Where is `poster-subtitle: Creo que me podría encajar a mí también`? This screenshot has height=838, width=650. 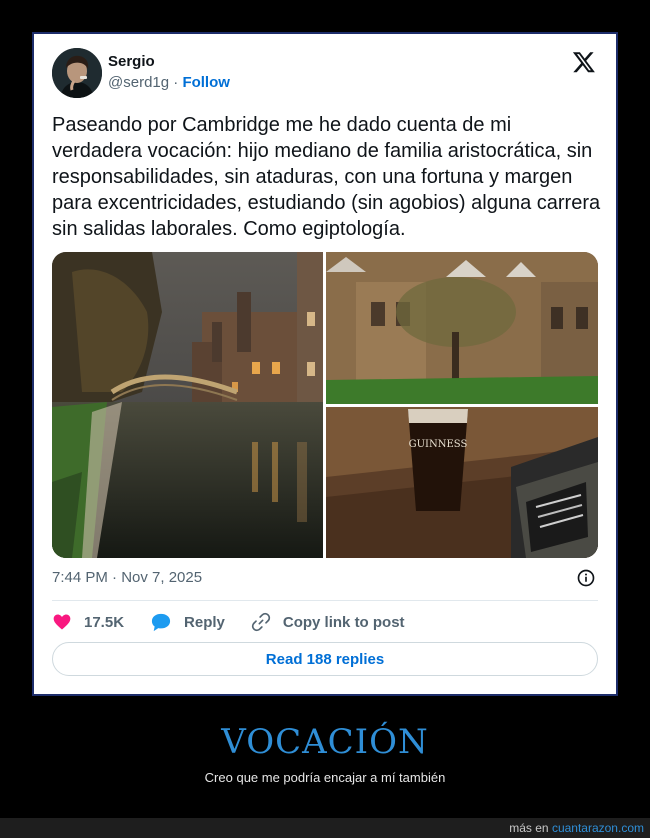 poster-subtitle: Creo que me podría encajar a mí también is located at coordinates (325, 777).